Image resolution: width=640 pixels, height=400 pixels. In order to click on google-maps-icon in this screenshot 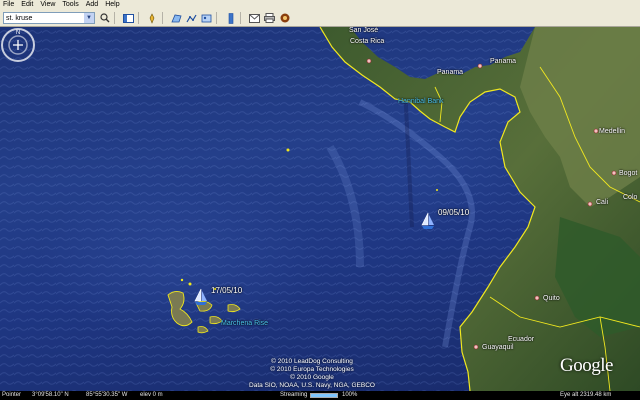, I will do `click(284, 18)`.